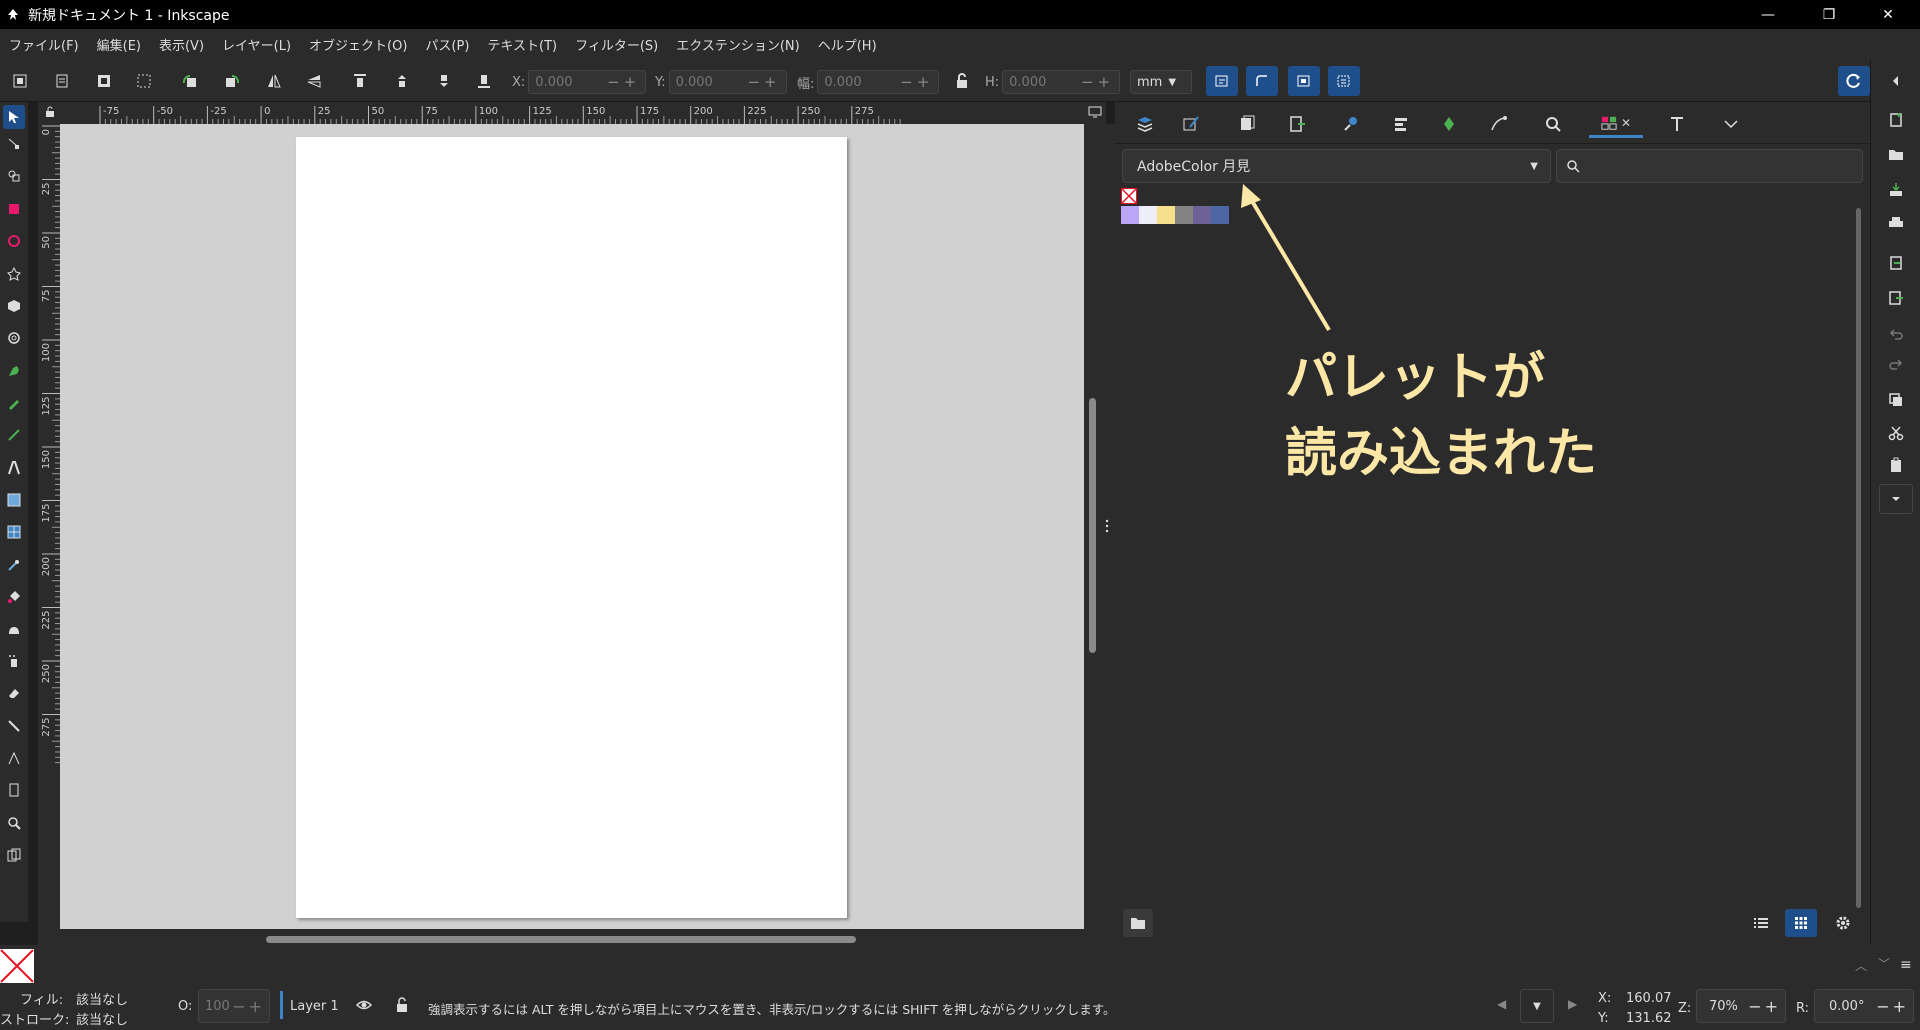  Describe the element at coordinates (14, 693) in the screenshot. I see `eraser-tool` at that location.